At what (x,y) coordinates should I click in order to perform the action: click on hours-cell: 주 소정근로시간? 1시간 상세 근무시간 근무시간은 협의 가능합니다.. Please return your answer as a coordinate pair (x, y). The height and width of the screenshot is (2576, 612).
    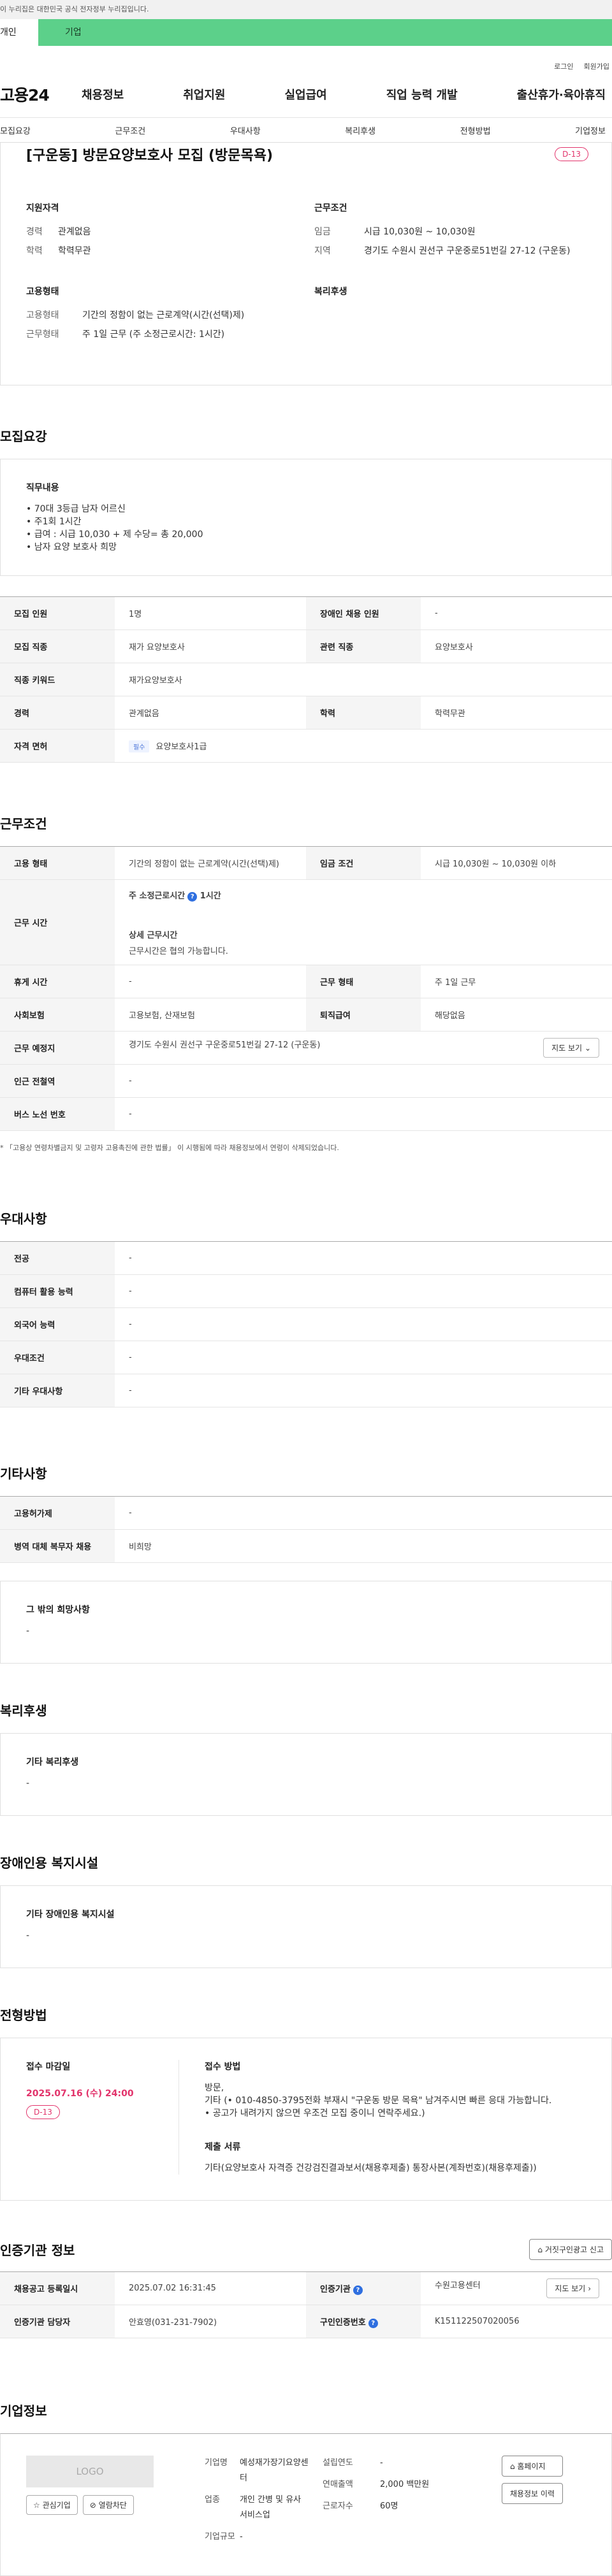
    Looking at the image, I should click on (363, 922).